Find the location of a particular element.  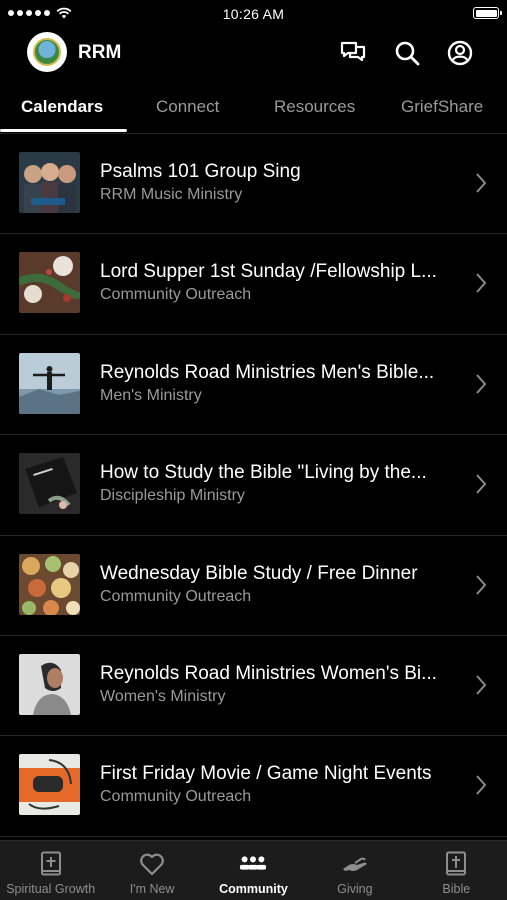

active-tab-indicator is located at coordinates (63, 130).